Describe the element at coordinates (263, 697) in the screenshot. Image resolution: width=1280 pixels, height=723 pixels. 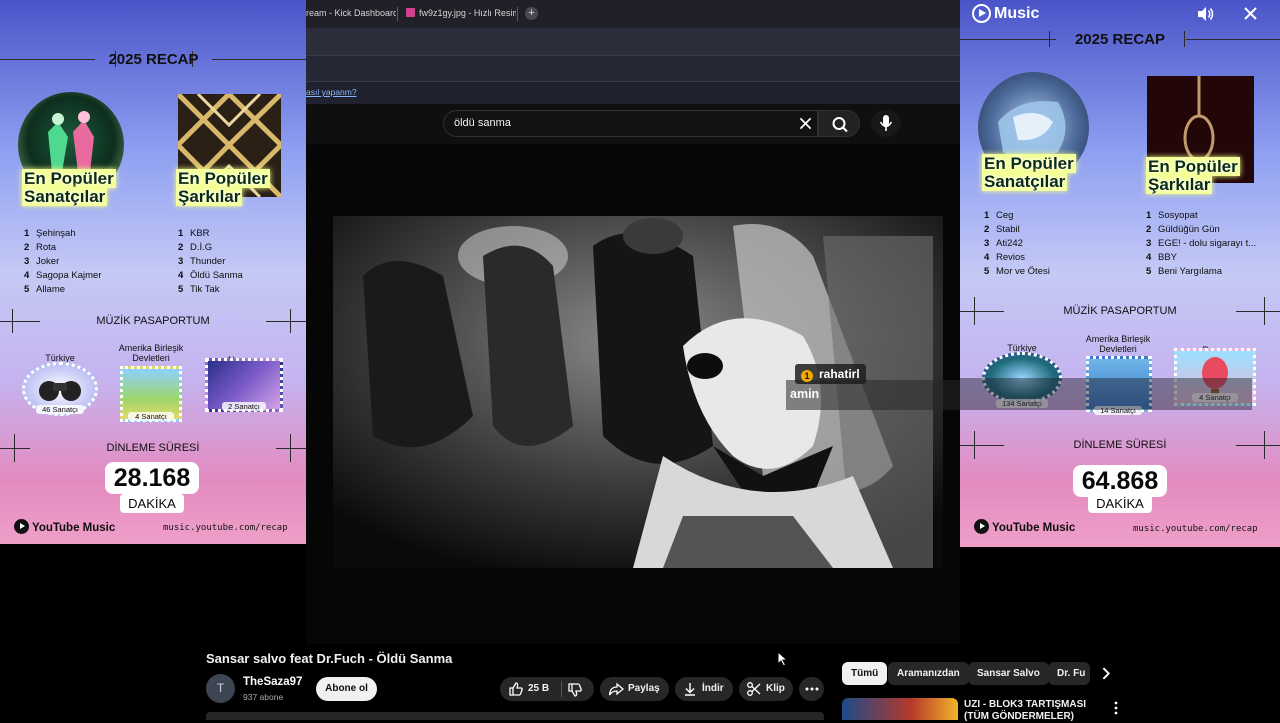
I see `subscriber-count: 937 abone` at that location.